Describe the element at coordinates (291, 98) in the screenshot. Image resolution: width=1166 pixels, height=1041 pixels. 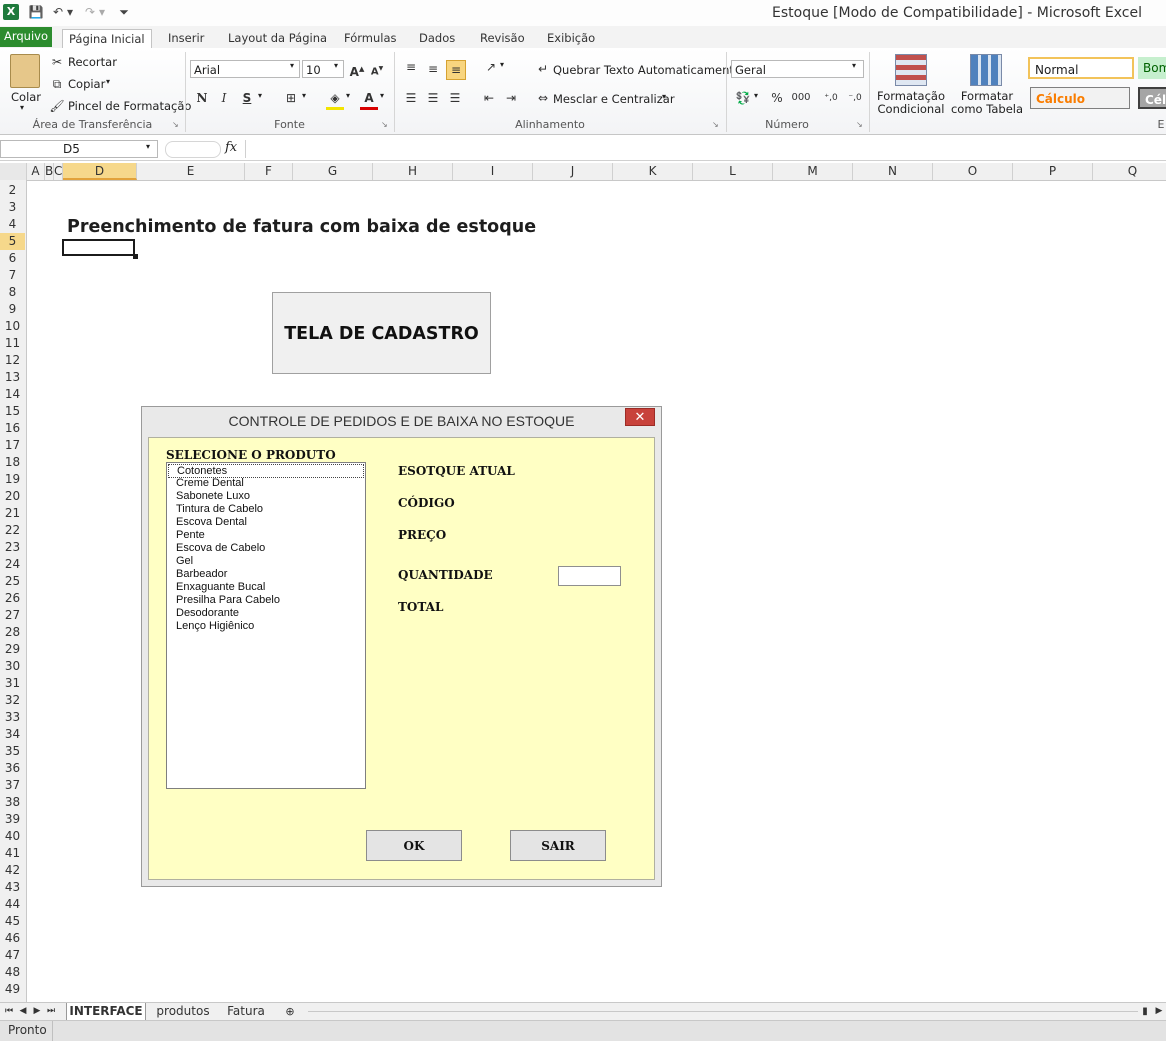
I see `borders-icon: ⊞` at that location.